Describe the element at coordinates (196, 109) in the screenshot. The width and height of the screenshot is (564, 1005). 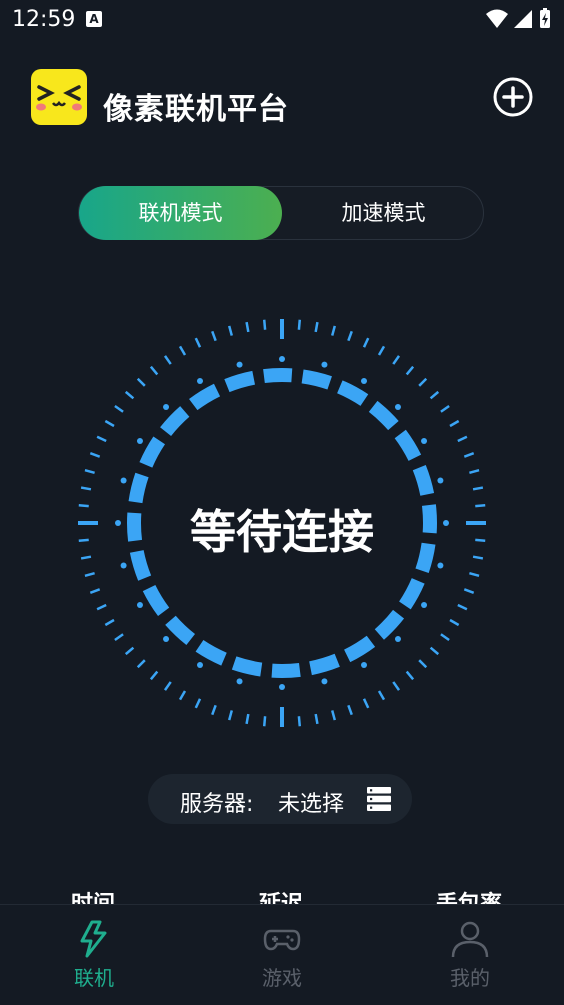
I see `app-title: 像素联机平台` at that location.